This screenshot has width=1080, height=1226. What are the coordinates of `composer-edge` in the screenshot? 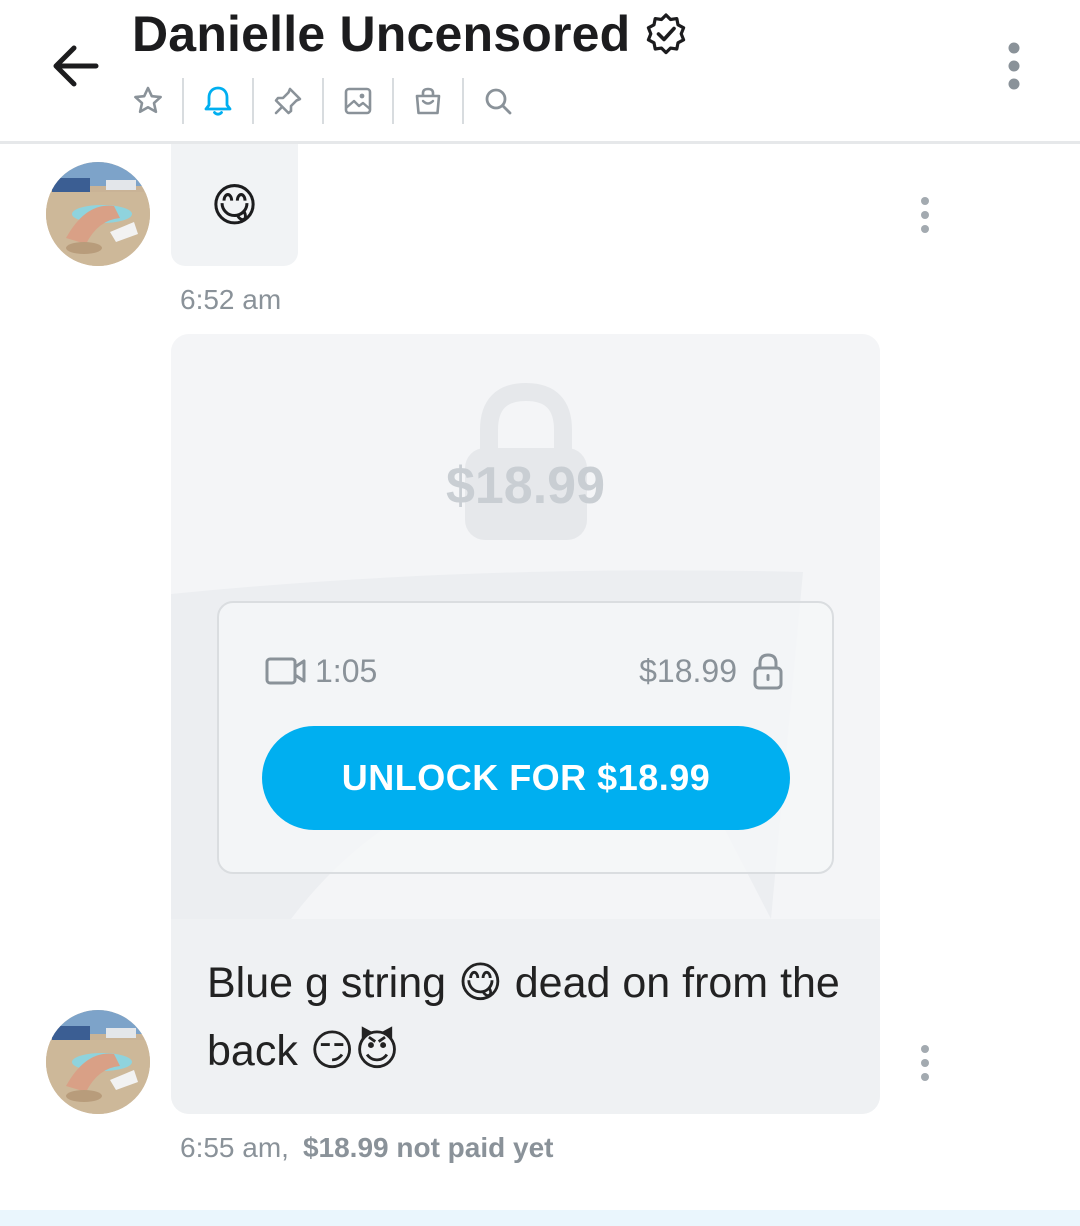 It's located at (540, 1218).